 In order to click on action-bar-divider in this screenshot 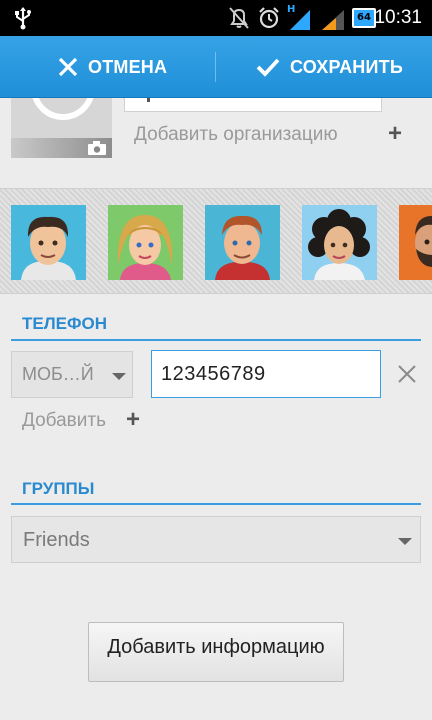, I will do `click(215, 67)`.